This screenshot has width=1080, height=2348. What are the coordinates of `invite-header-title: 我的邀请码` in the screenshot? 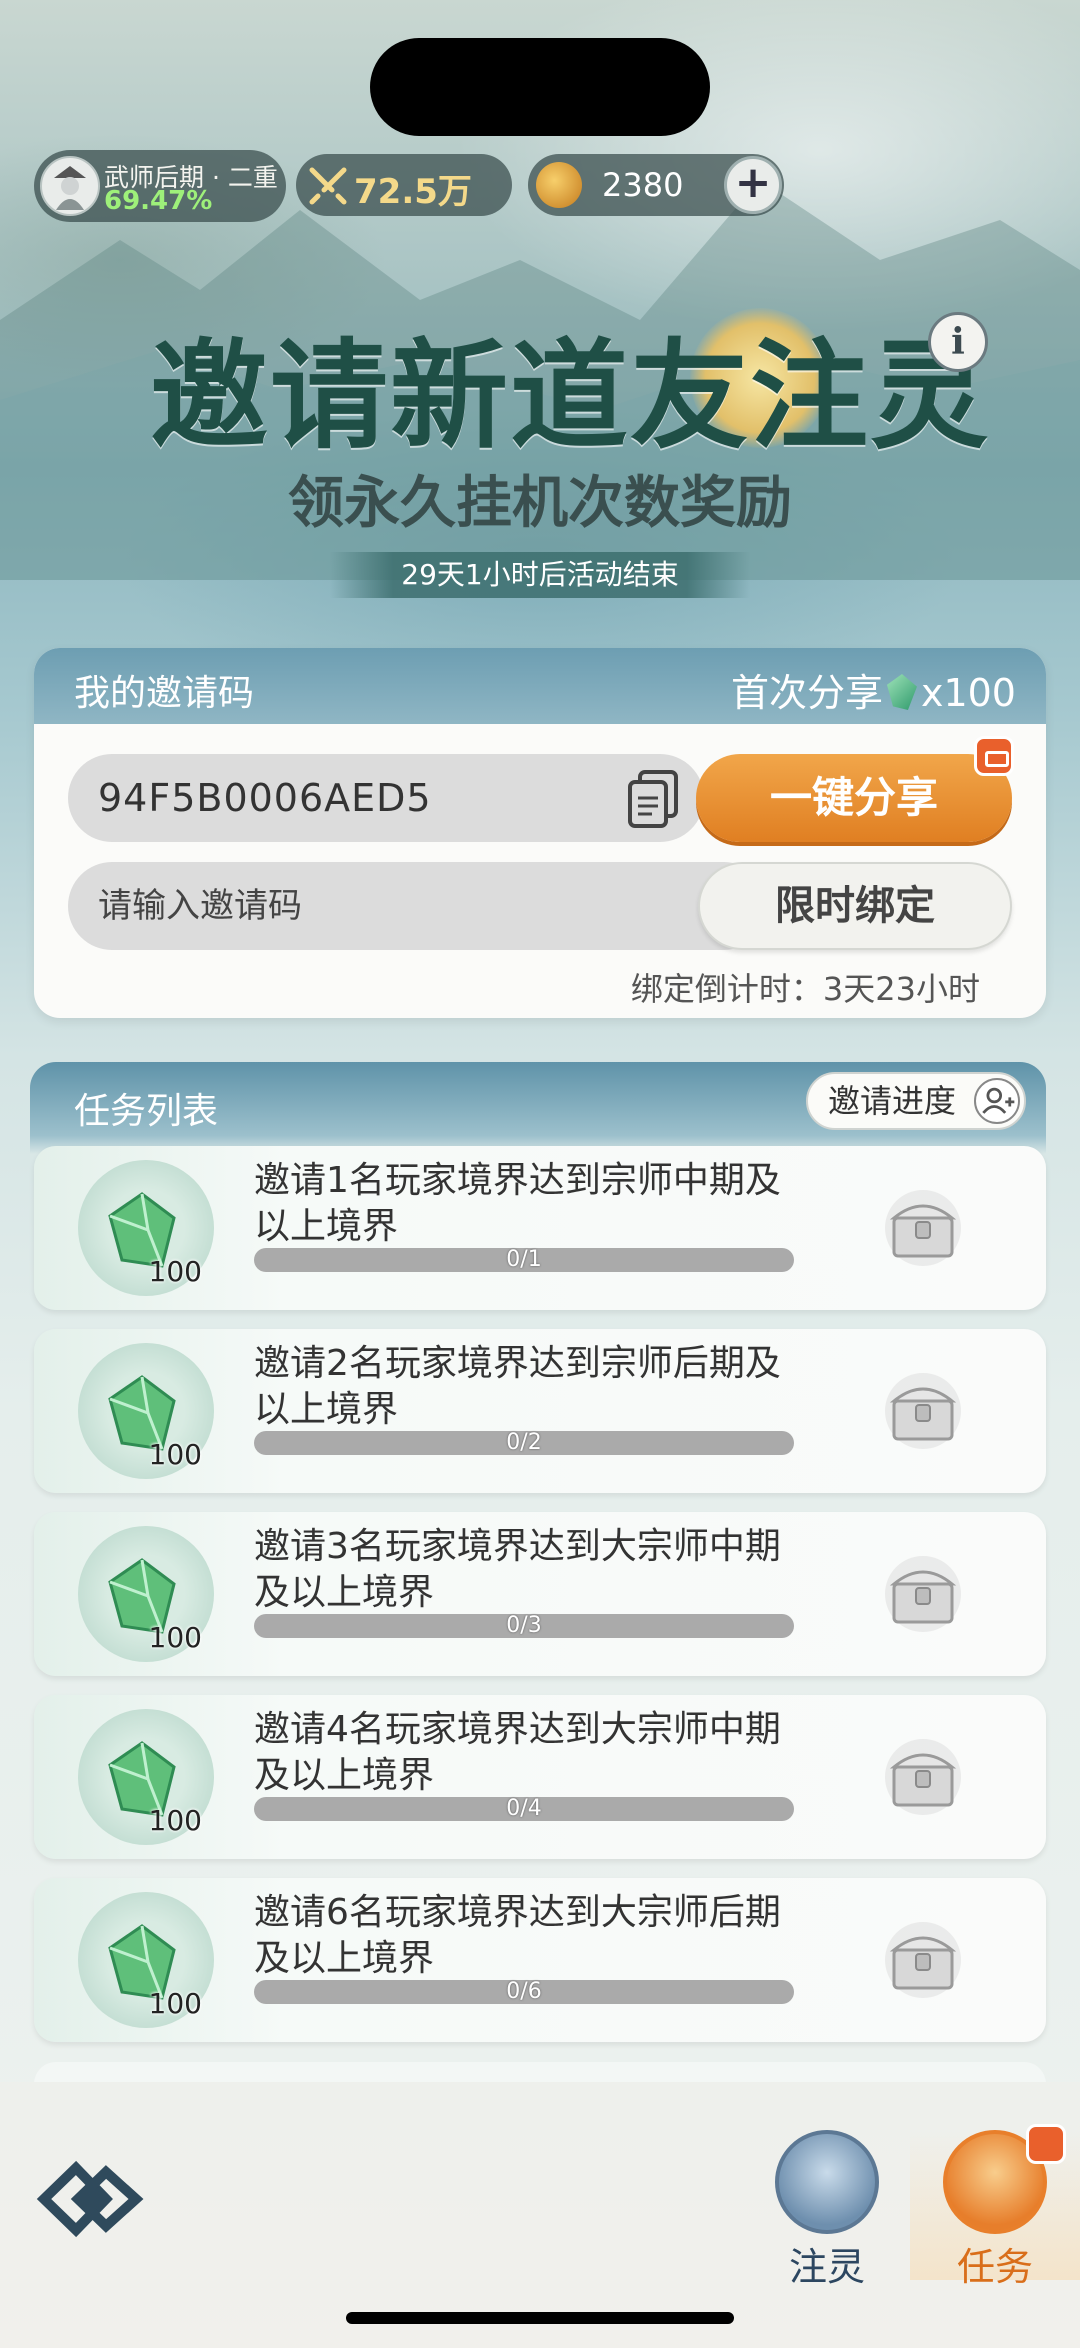 It's located at (164, 693).